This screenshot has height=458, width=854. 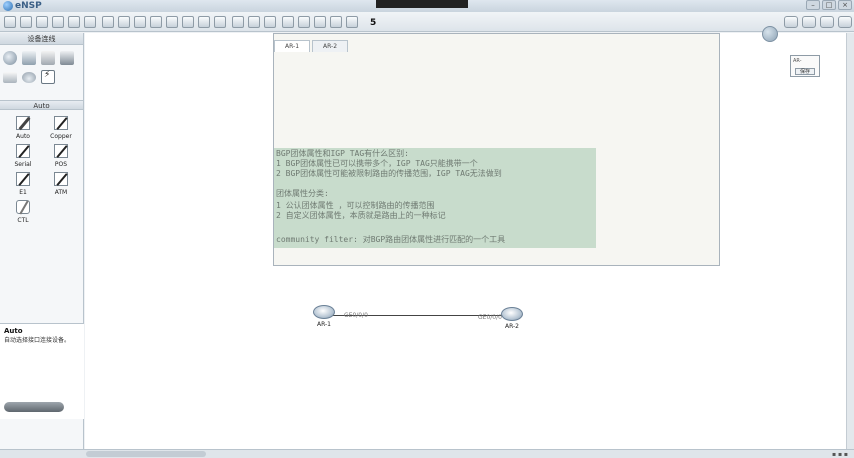 What do you see at coordinates (90, 22) in the screenshot?
I see `print-button` at bounding box center [90, 22].